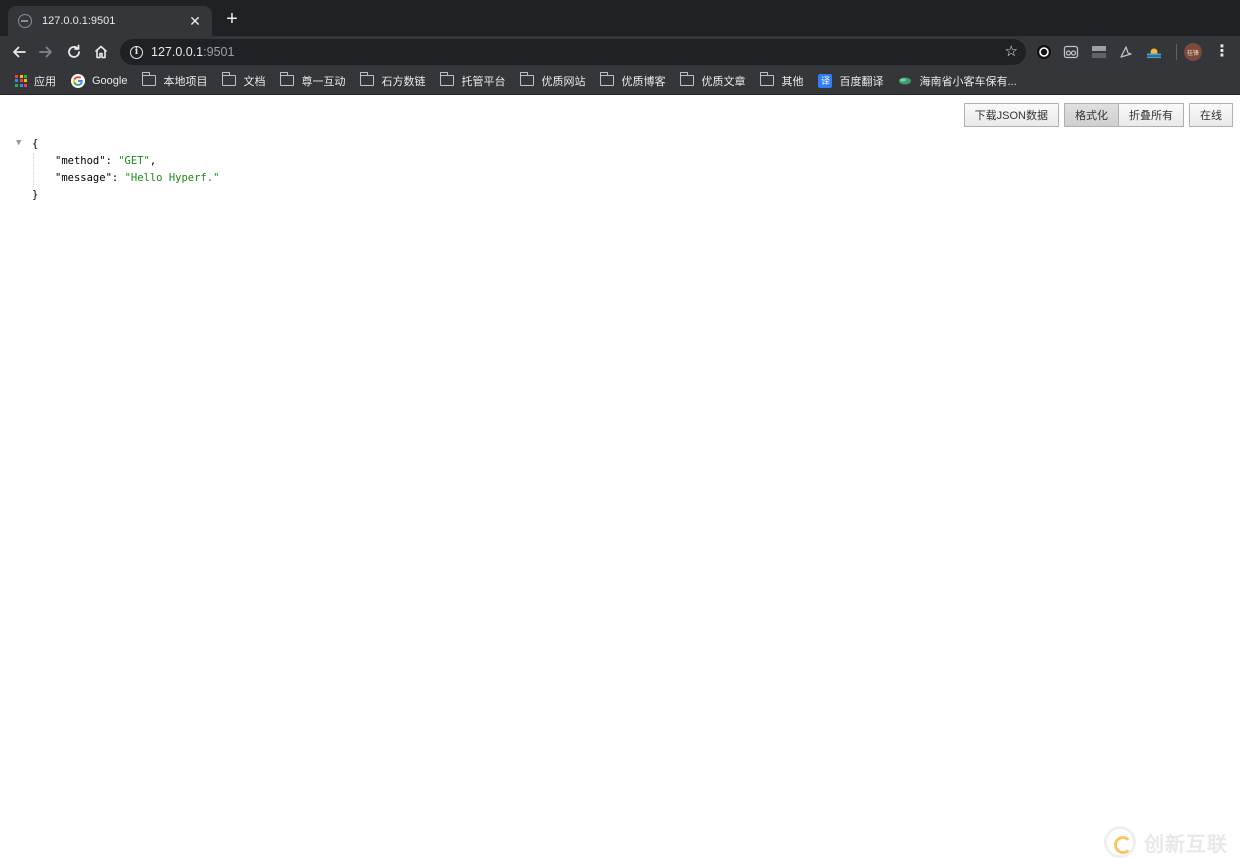  What do you see at coordinates (134, 161) in the screenshot?
I see `json-value: "GET"` at bounding box center [134, 161].